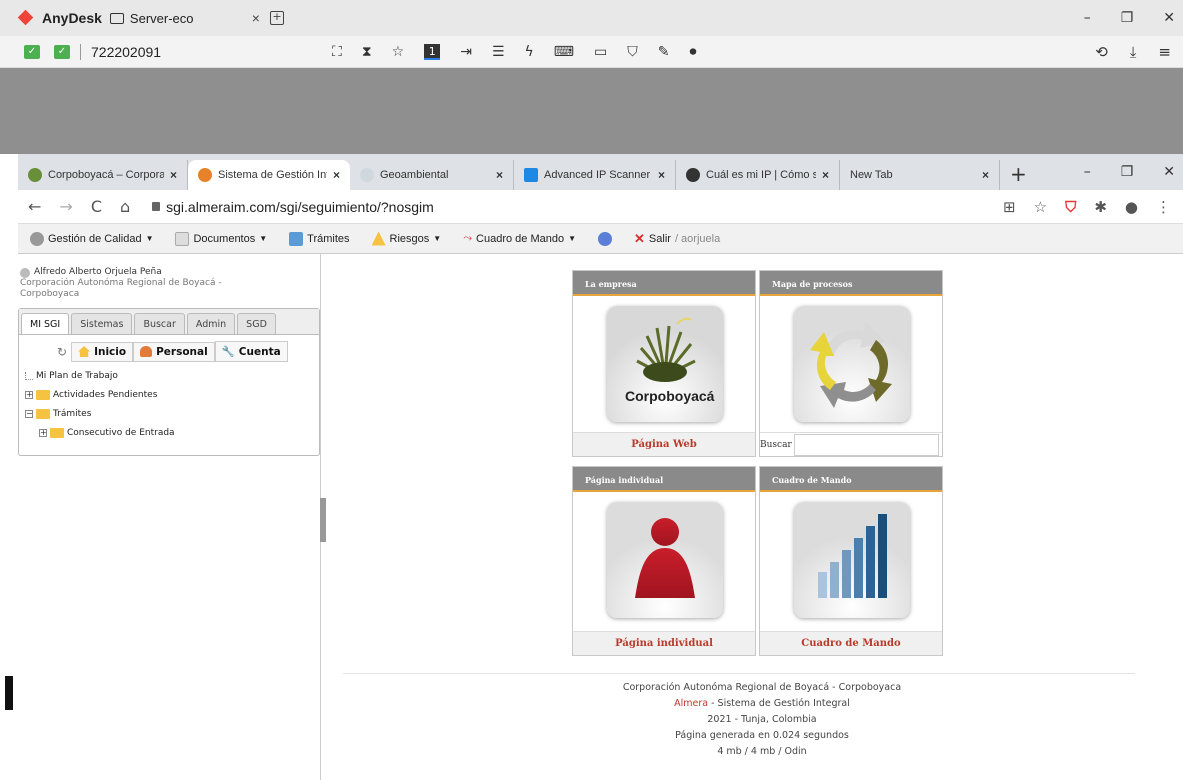 The image size is (1183, 780). Describe the element at coordinates (595, 175) in the screenshot. I see `tab-ip-scanner: Advanced IP Scanner – ×` at that location.